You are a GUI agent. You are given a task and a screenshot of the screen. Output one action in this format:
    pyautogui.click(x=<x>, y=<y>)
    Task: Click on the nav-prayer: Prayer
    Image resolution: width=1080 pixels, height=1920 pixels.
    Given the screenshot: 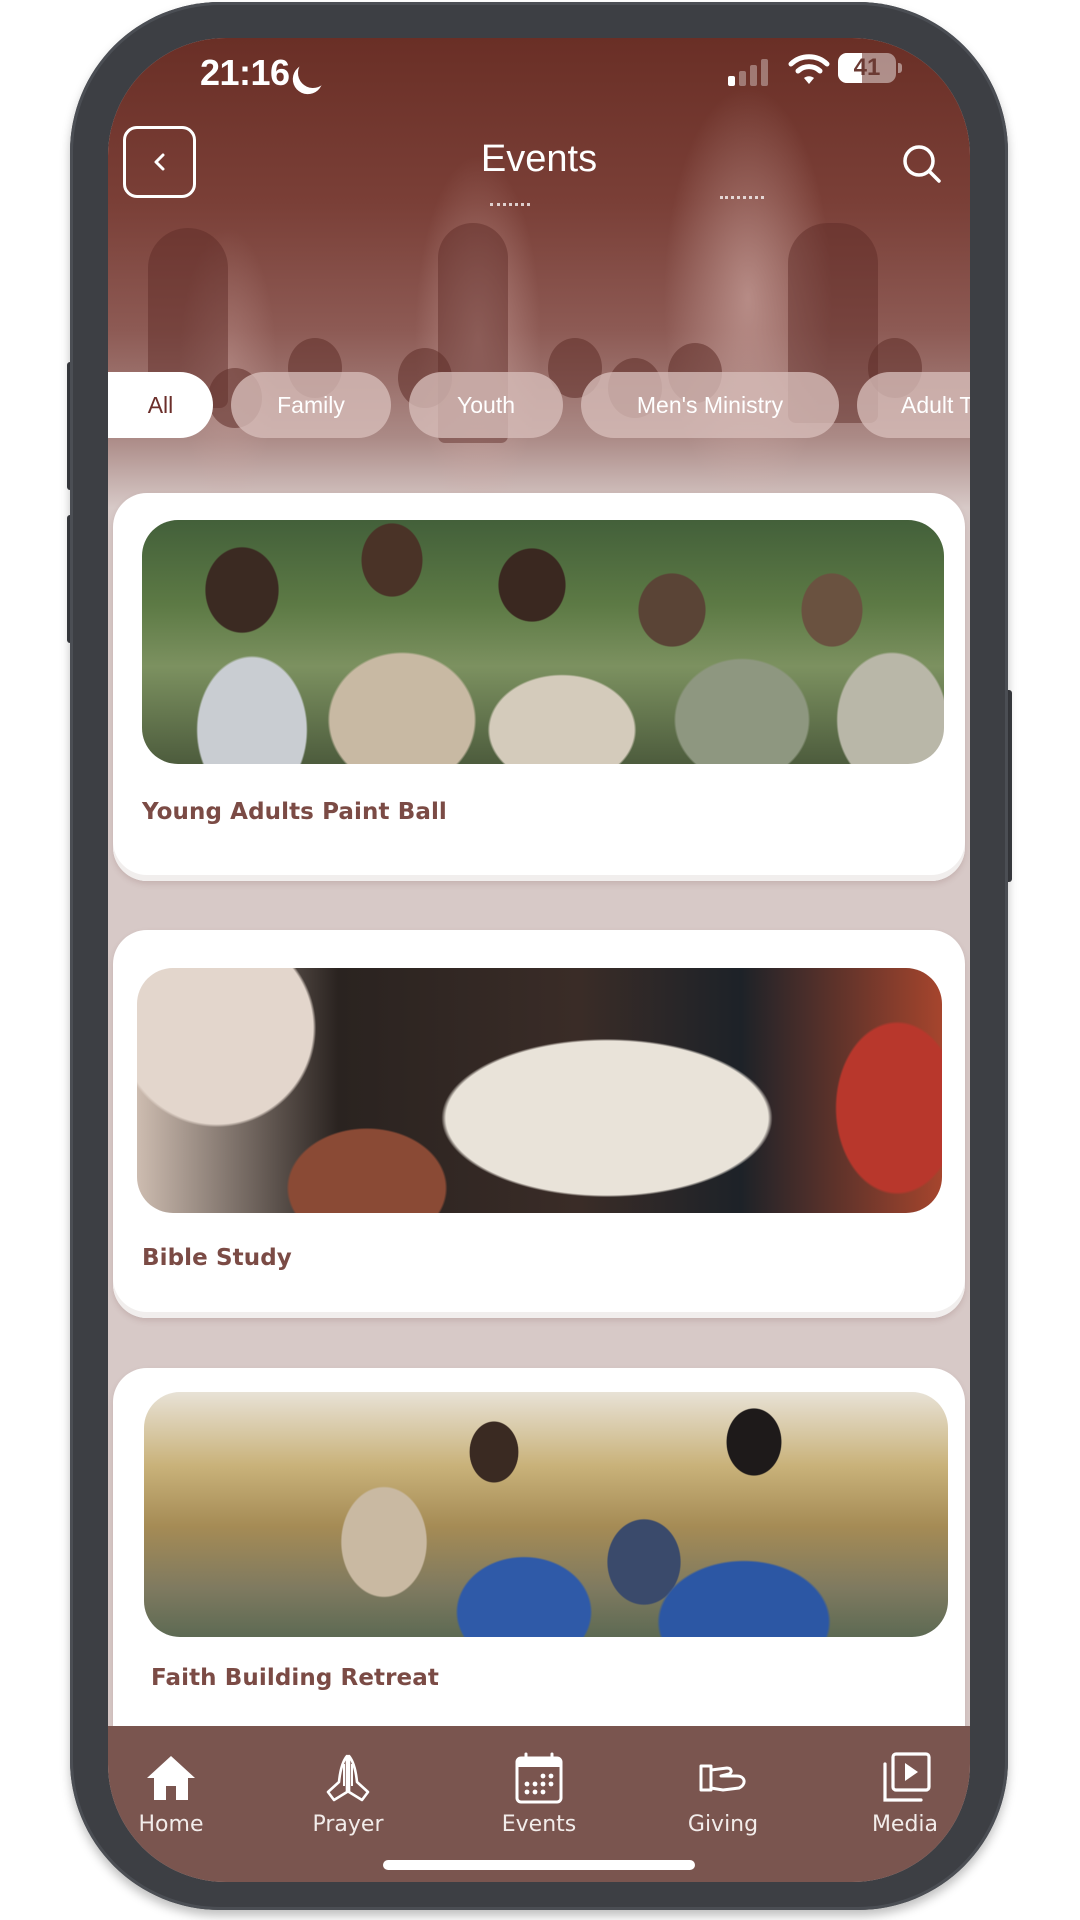 What is the action you would take?
    pyautogui.click(x=348, y=1796)
    